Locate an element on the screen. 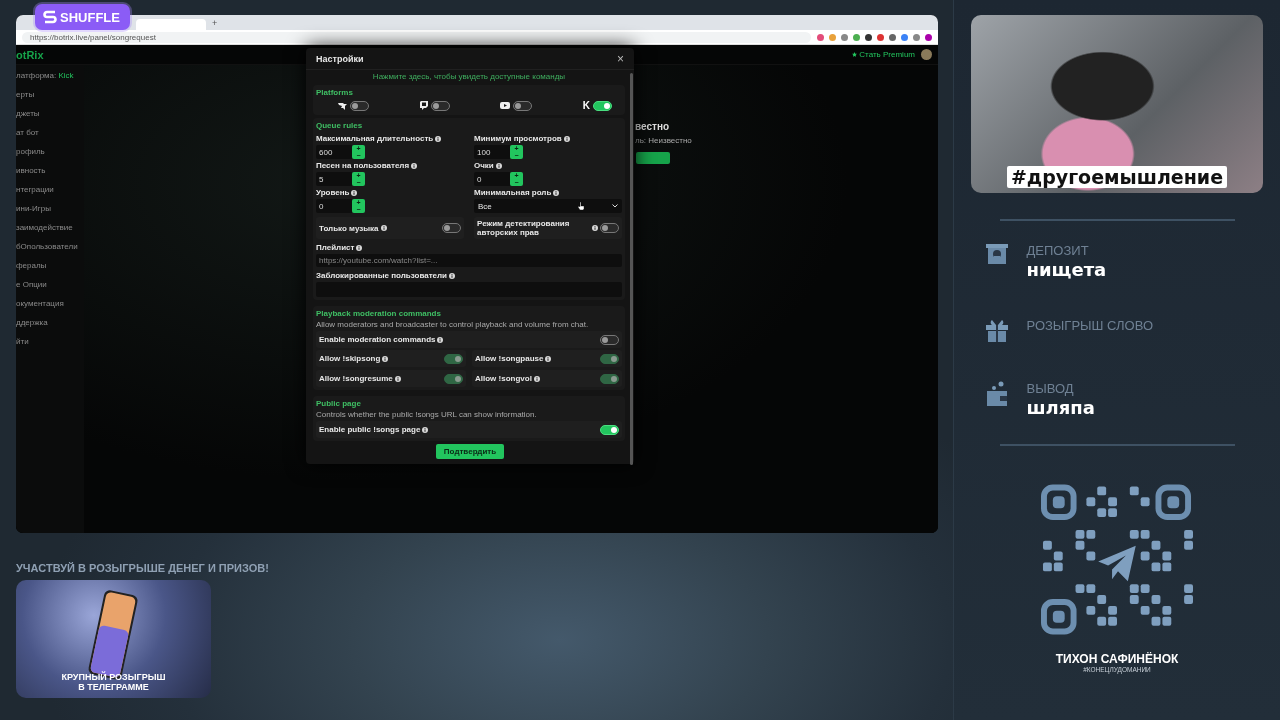 The width and height of the screenshot is (1280, 720). sidebar-item: ини-Игры is located at coordinates (50, 208).